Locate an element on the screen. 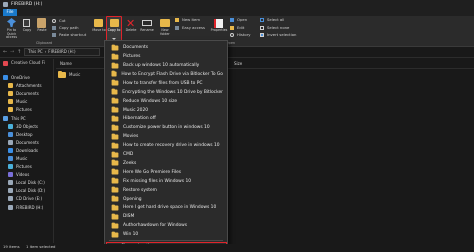 The height and width of the screenshot is (252, 474). history-label: History is located at coordinates (244, 34).